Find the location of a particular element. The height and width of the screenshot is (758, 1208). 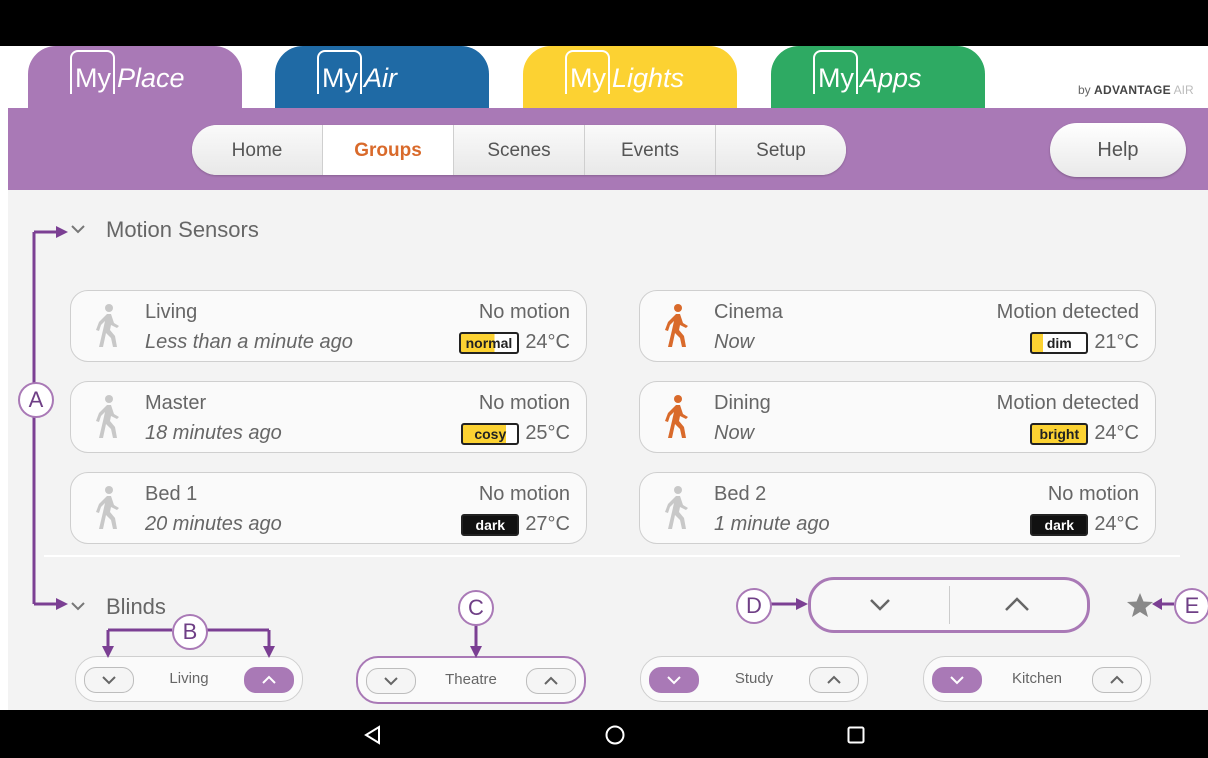

recents-icon is located at coordinates (856, 737).